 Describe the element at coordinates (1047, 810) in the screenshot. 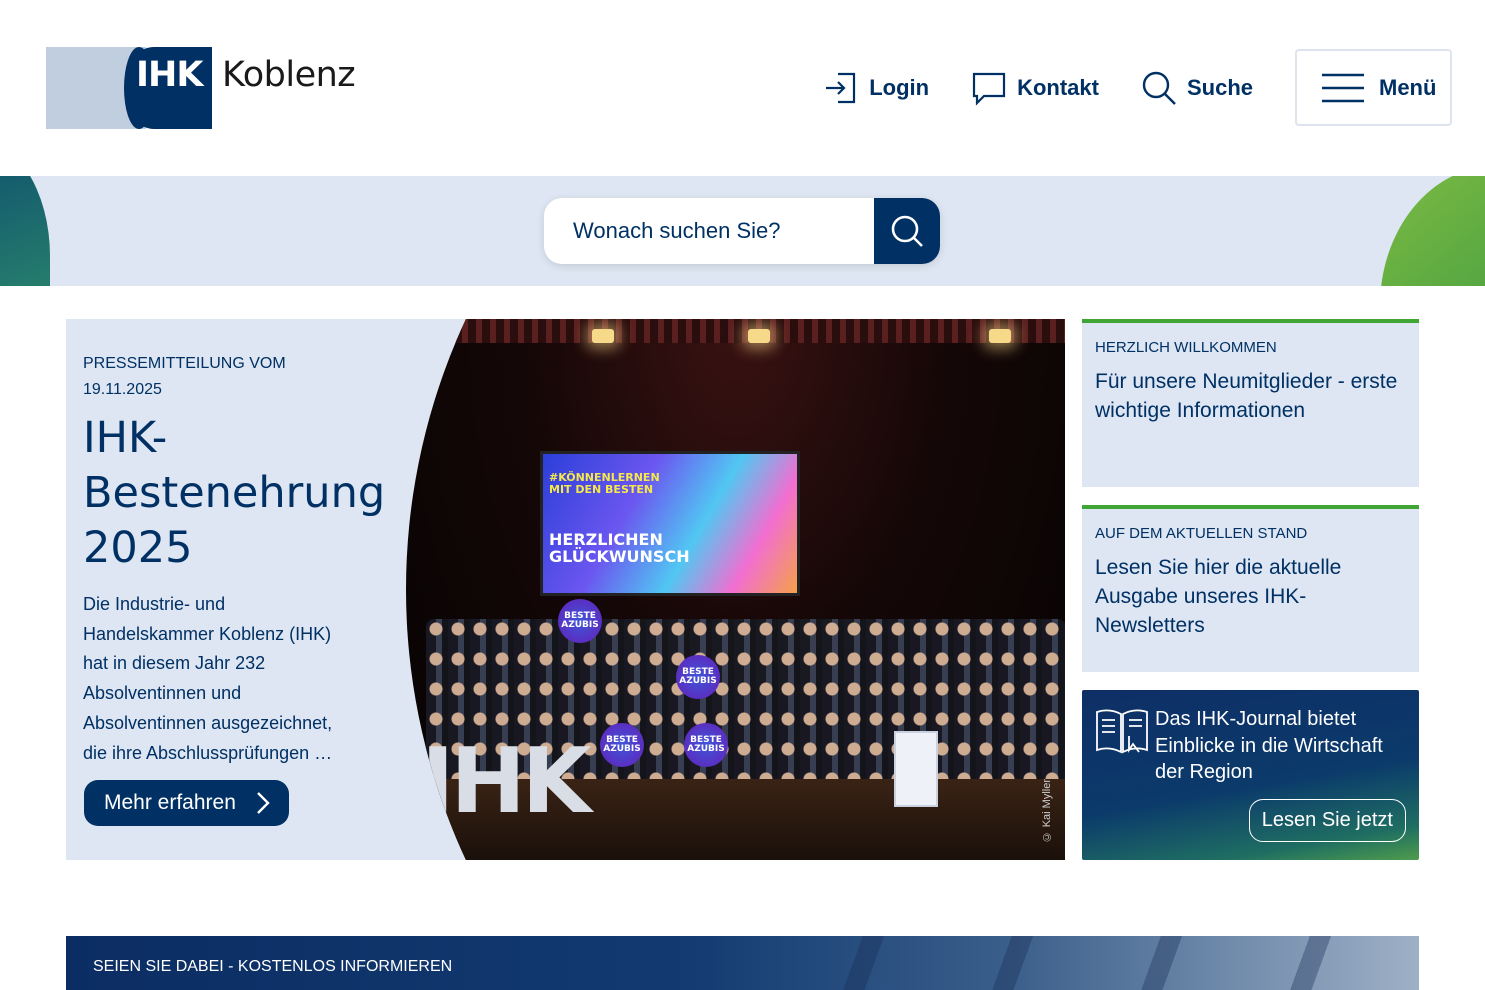

I see `photo-credit: © Kai Myller` at that location.